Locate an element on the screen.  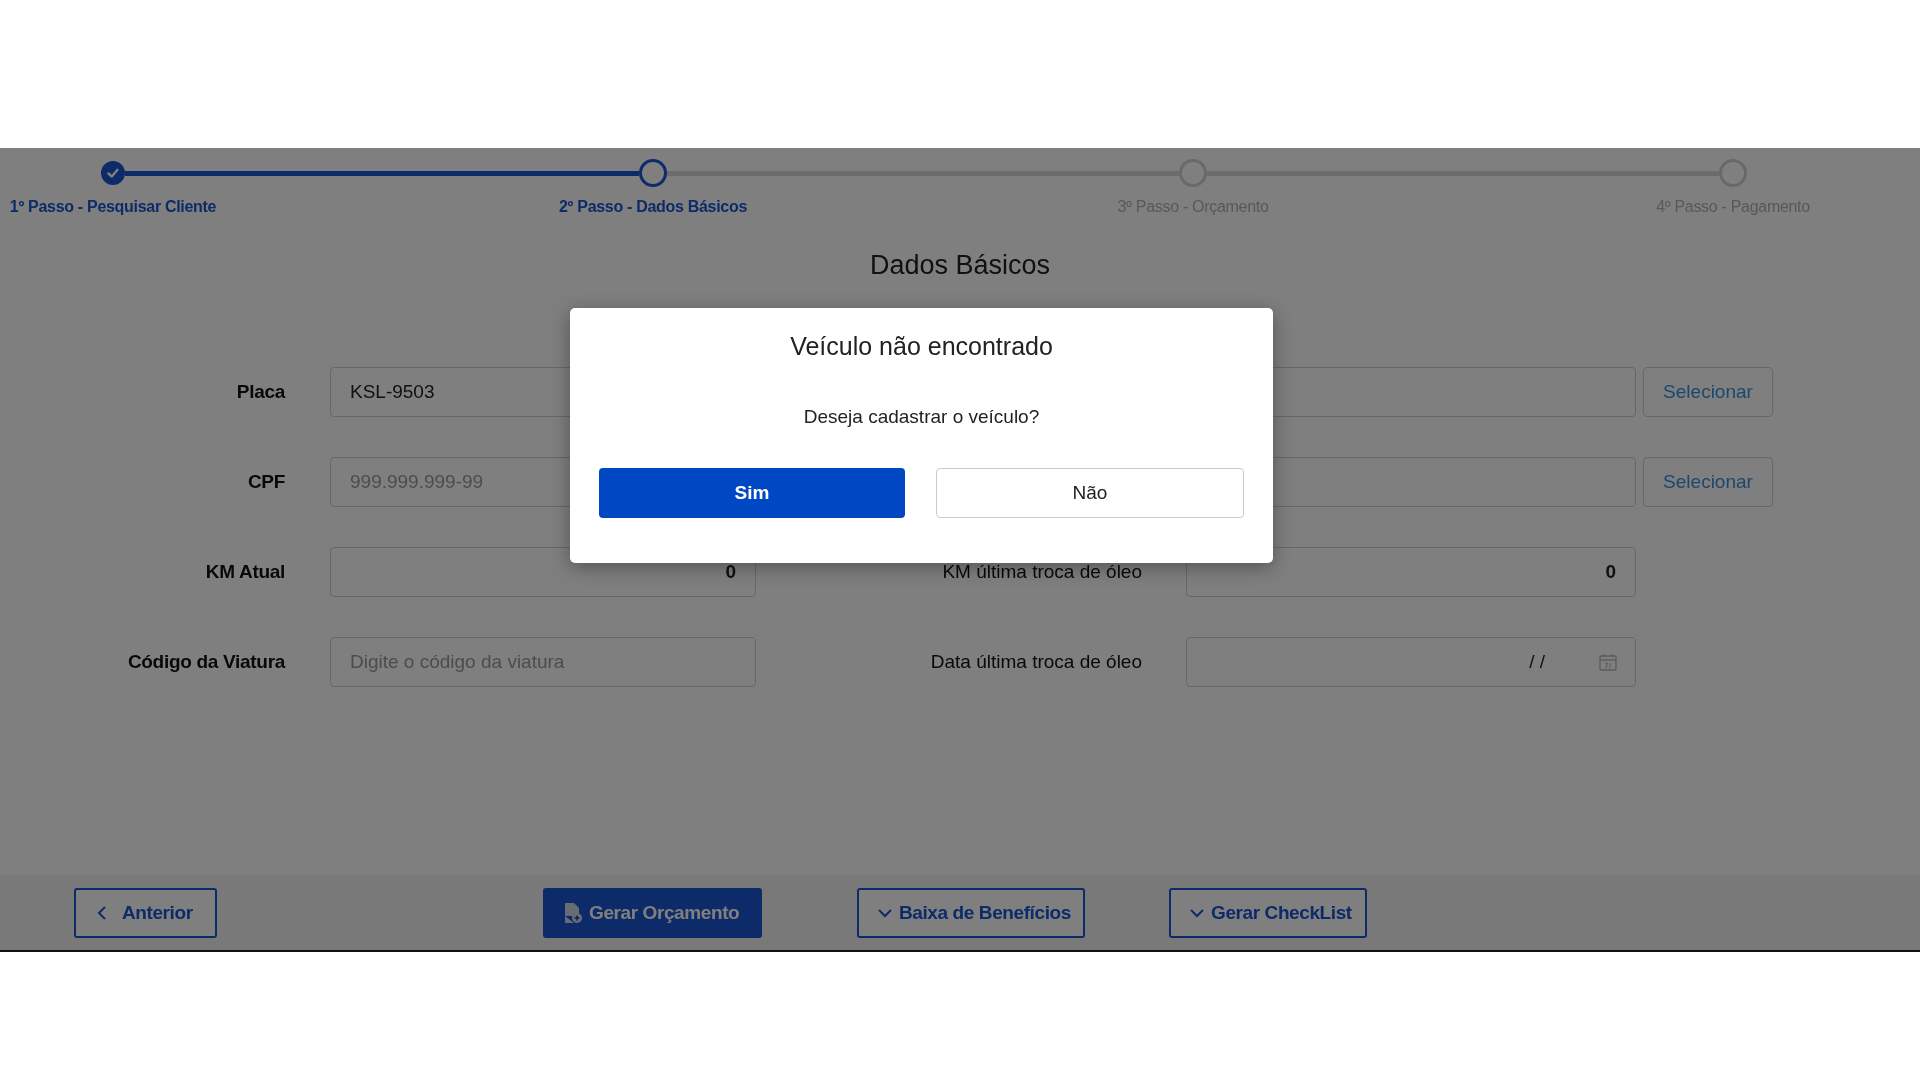
footer-button: Baixa de Benefícios is located at coordinates (971, 912).